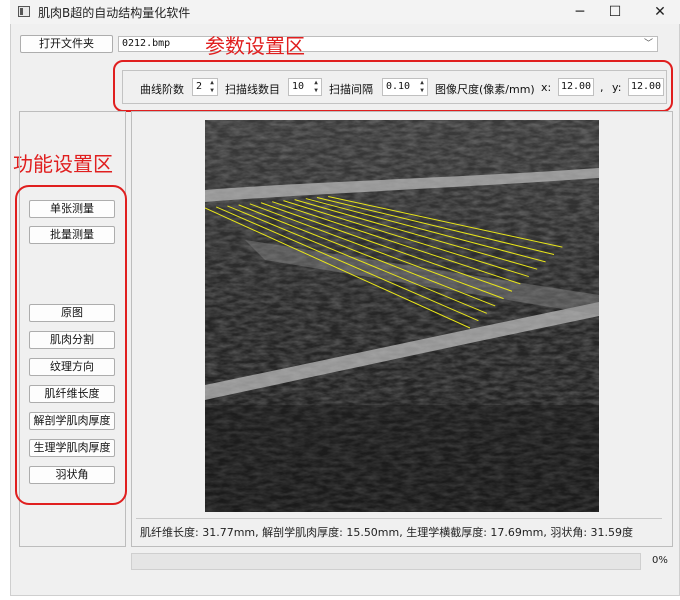 Image resolution: width=680 pixels, height=600 pixels. Describe the element at coordinates (162, 89) in the screenshot. I see `curve-order-label: 曲线阶数` at that location.